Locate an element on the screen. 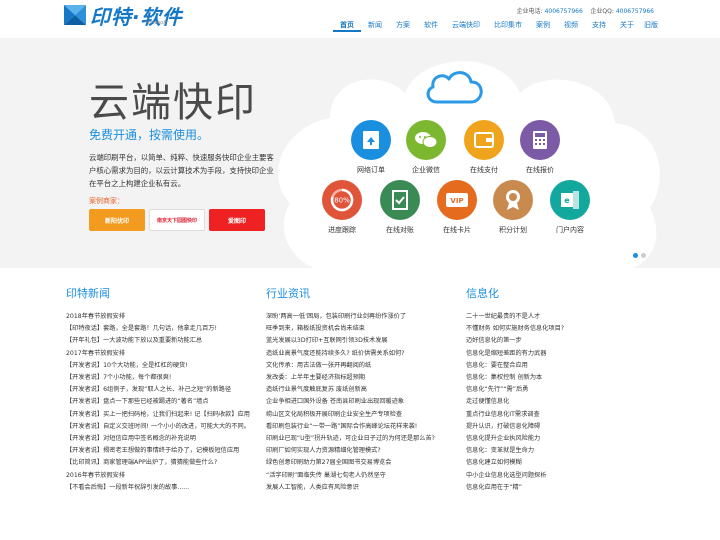 The height and width of the screenshot is (540, 720). banner-title: 云端快印 is located at coordinates (173, 103).